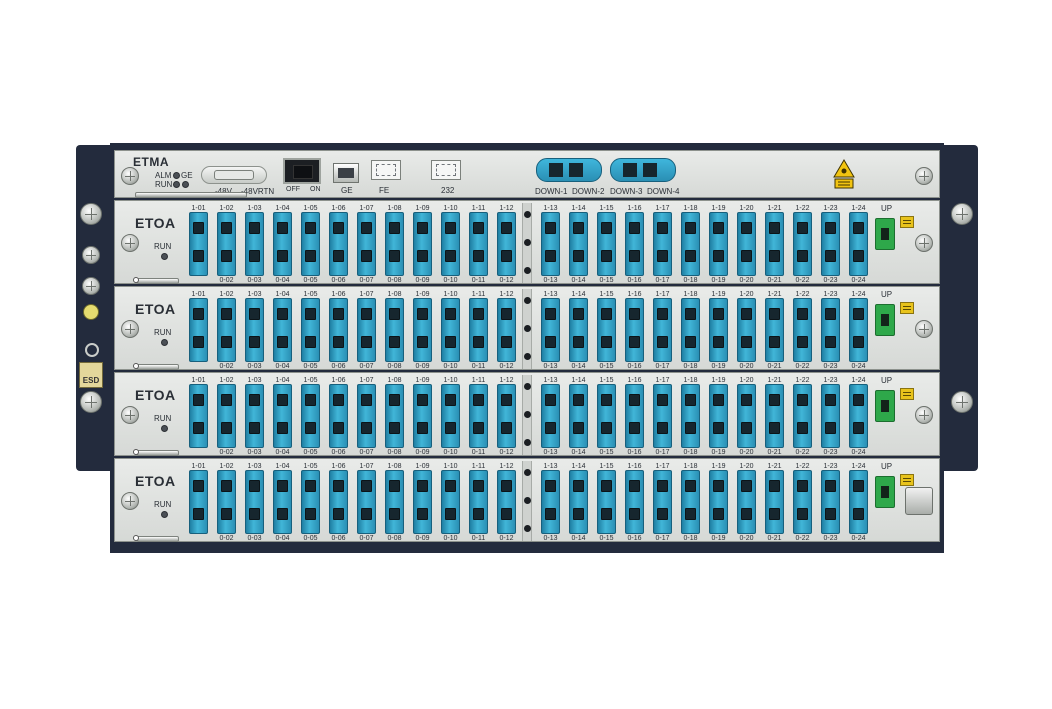 Image resolution: width=1052 pixels, height=709 pixels. Describe the element at coordinates (634, 416) in the screenshot. I see `fiber-port: 1-16 0-16` at that location.